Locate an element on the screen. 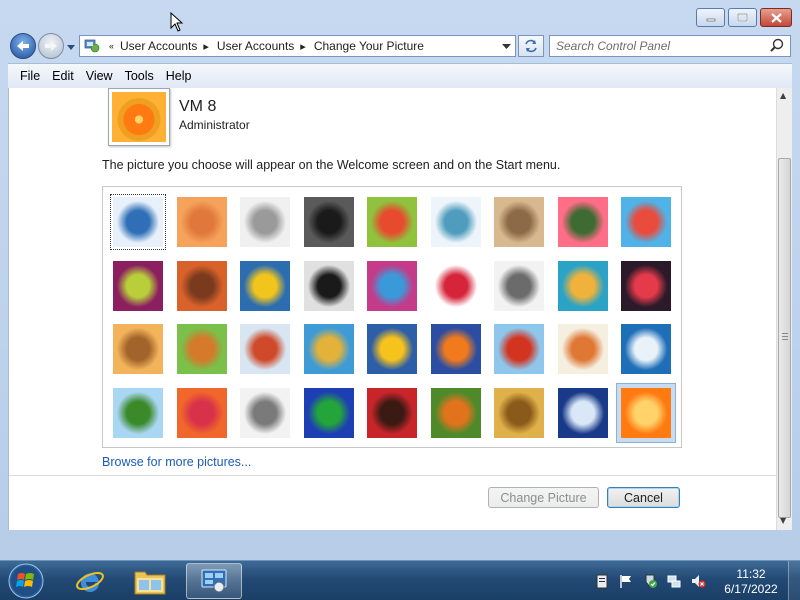  red-star-image is located at coordinates (455, 285).